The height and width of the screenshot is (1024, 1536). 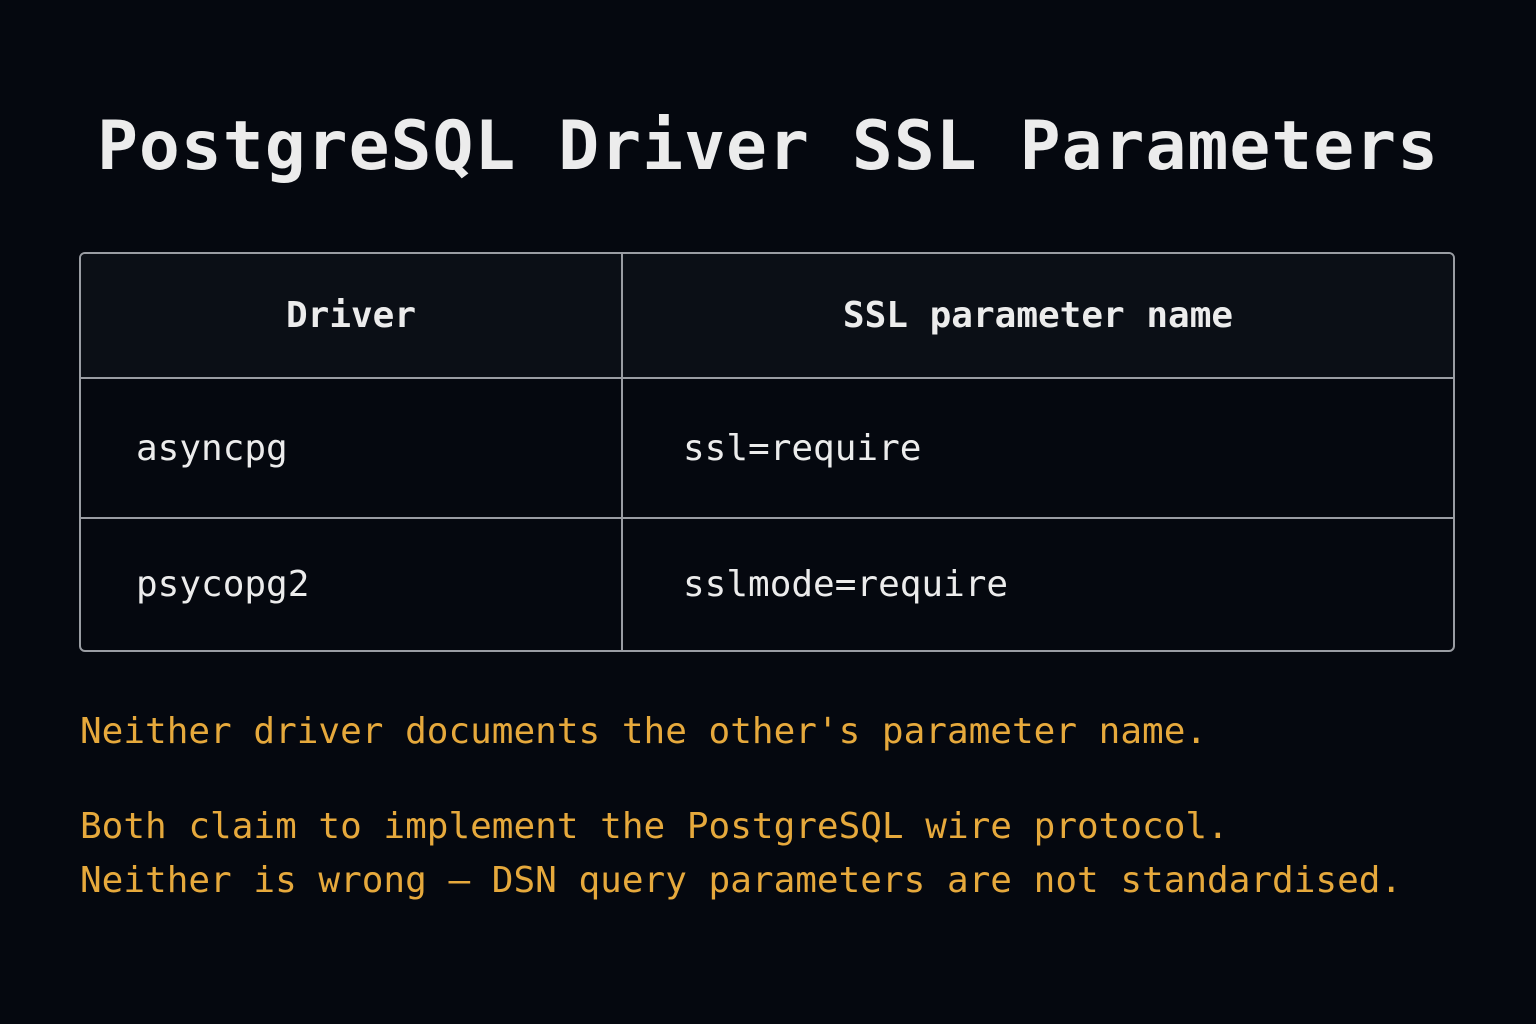 What do you see at coordinates (846, 584) in the screenshot?
I see `ssl-parameter-cell: sslmode=require` at bounding box center [846, 584].